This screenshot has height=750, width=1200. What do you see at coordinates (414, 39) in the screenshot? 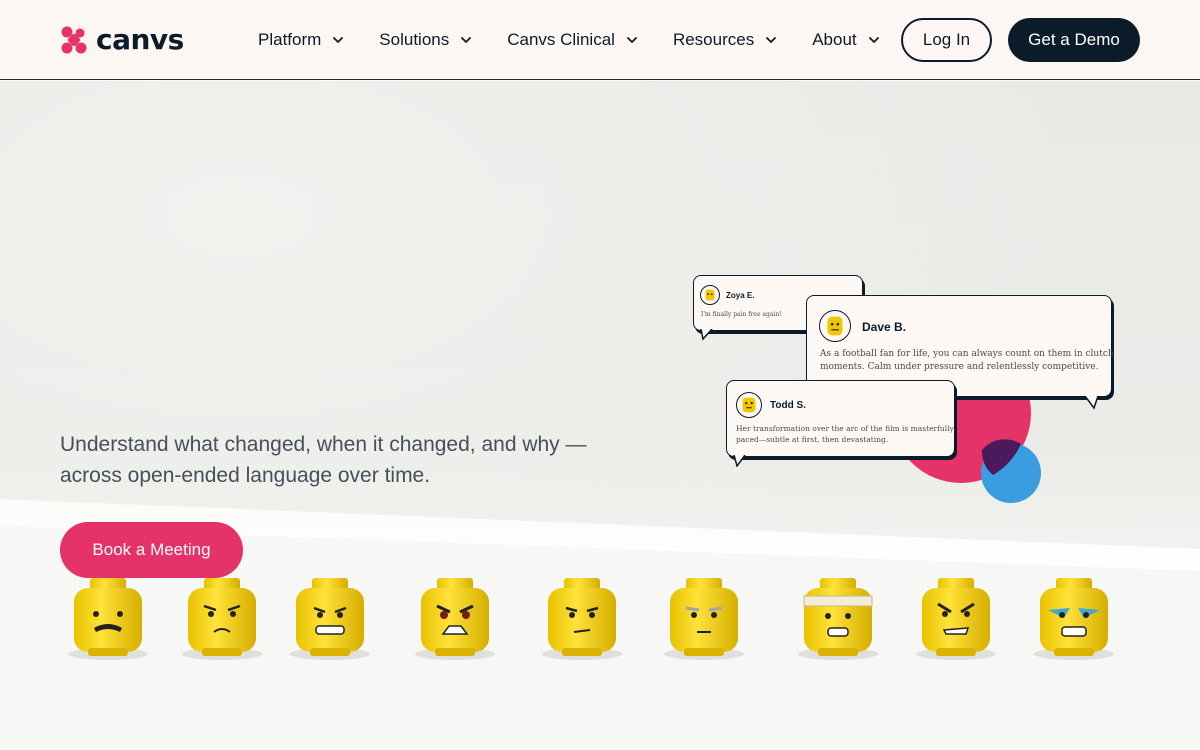
I see `nav-item-label: Solutions` at bounding box center [414, 39].